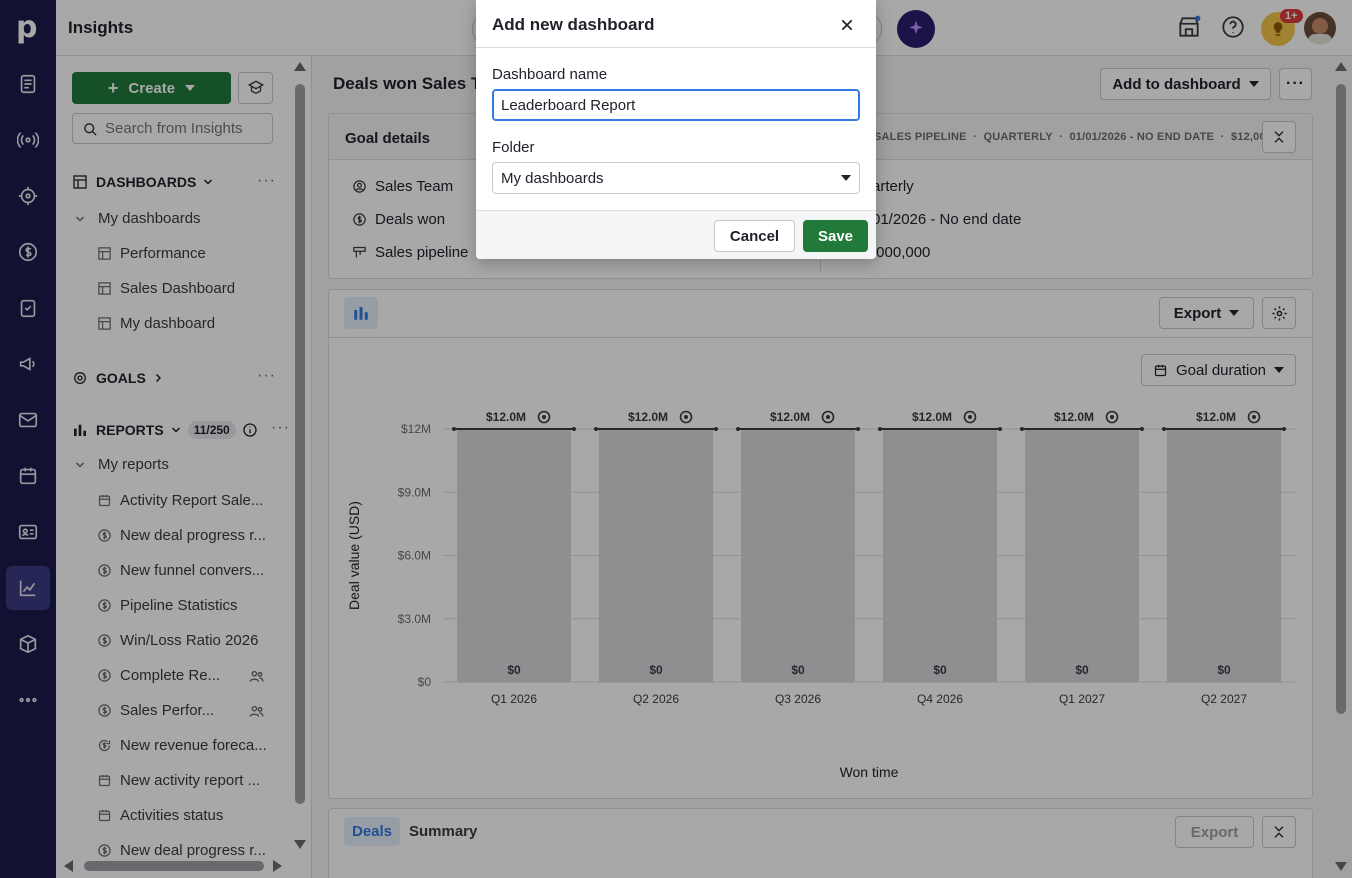 The image size is (1352, 878). Describe the element at coordinates (847, 25) in the screenshot. I see `close-icon` at that location.